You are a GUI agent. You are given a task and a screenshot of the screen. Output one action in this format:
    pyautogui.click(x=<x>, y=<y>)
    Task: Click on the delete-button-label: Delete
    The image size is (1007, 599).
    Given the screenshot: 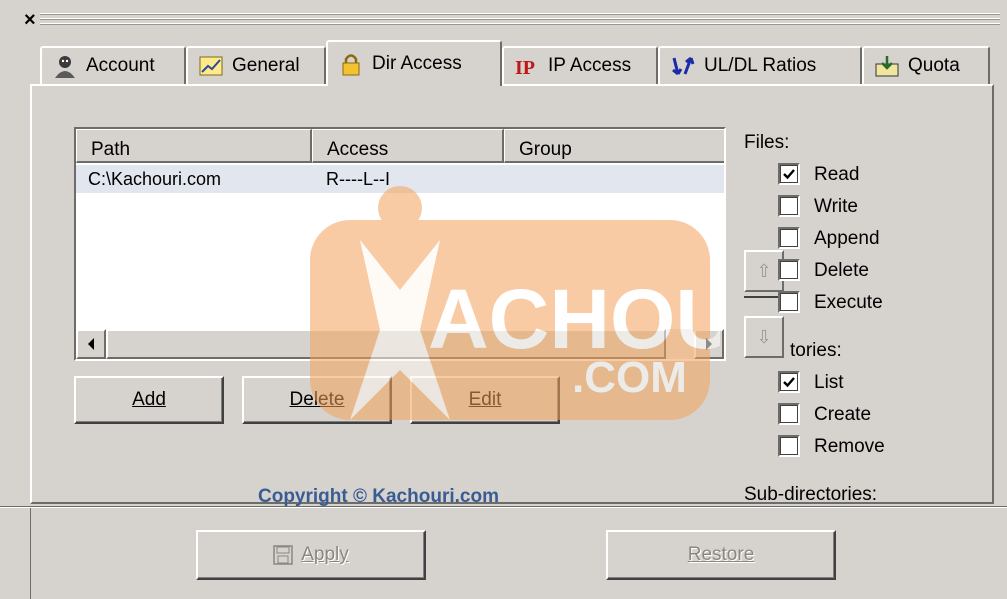 What is the action you would take?
    pyautogui.click(x=317, y=399)
    